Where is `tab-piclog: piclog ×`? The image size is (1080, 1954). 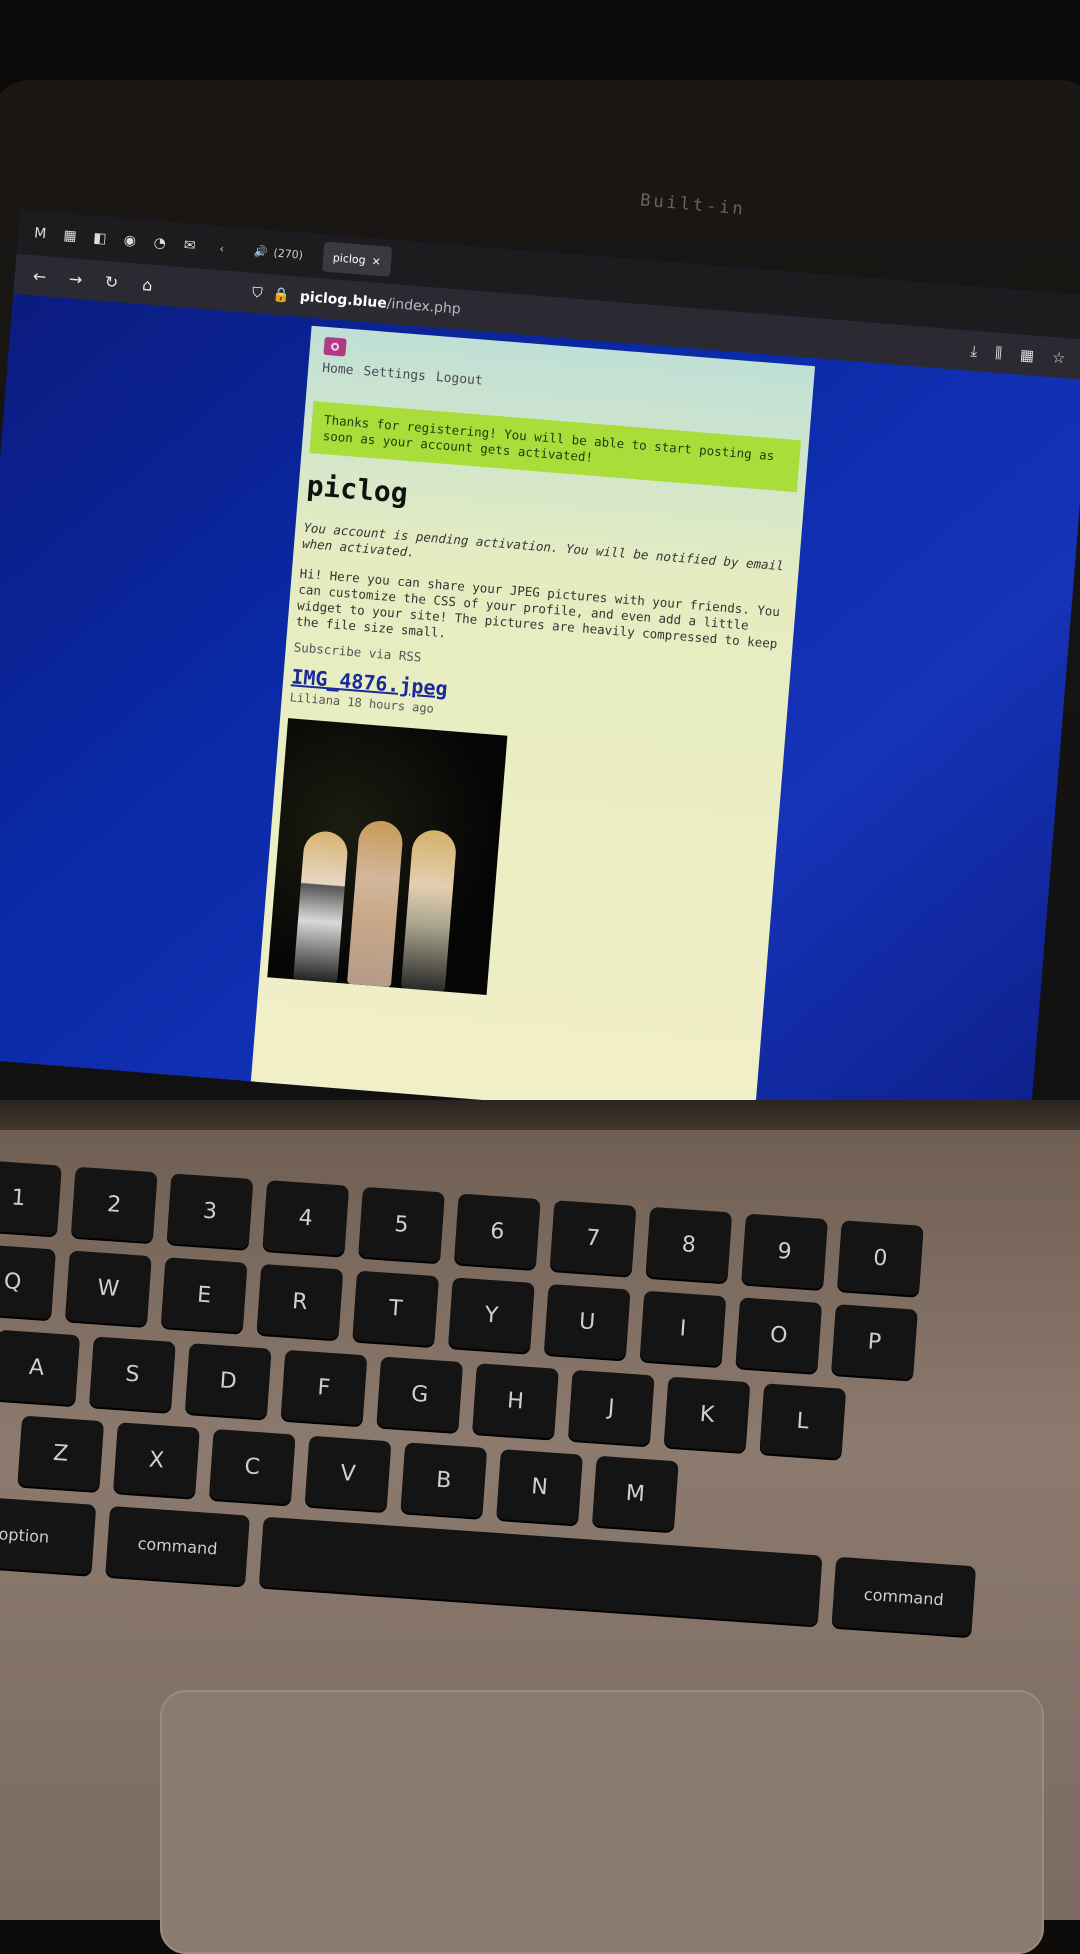
tab-piclog: piclog × is located at coordinates (357, 259).